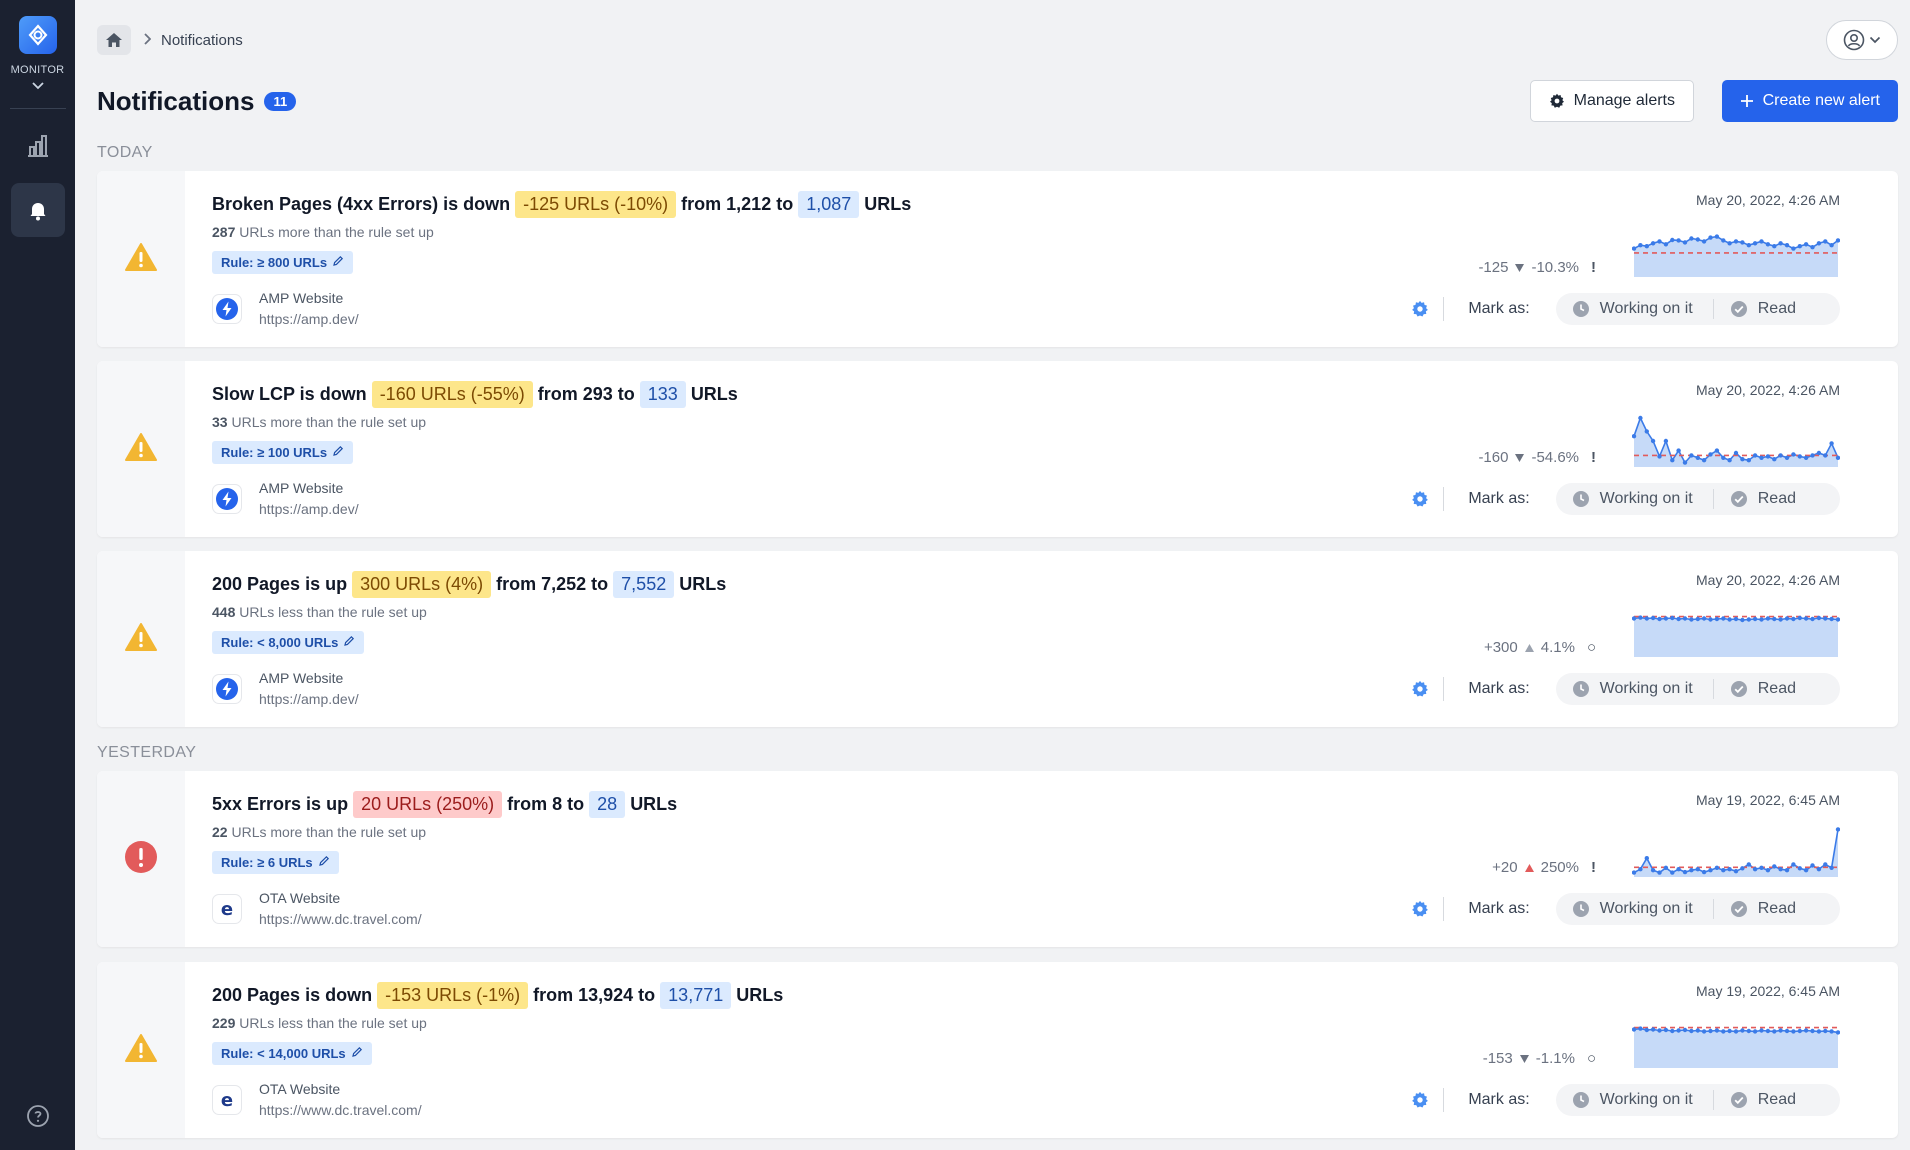 This screenshot has height=1150, width=1910. I want to click on from-text: from 13,924 to, so click(594, 995).